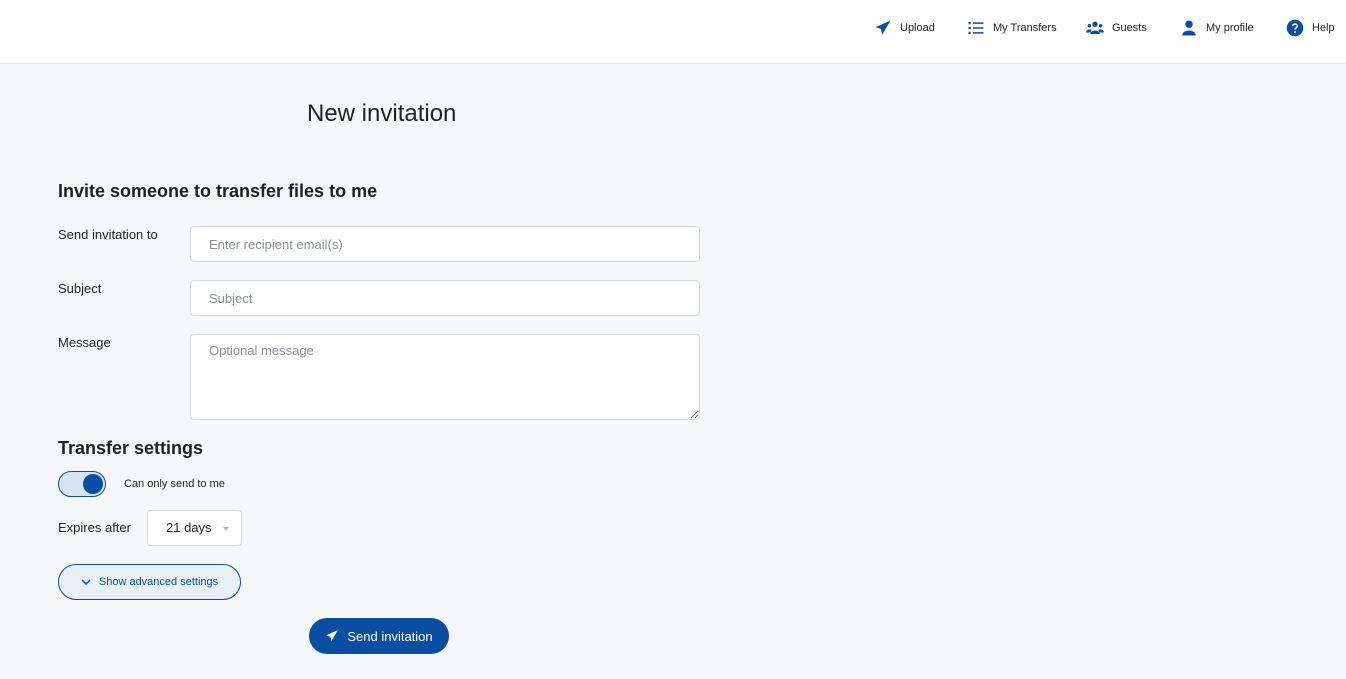  I want to click on page-title: New invitation, so click(382, 113).